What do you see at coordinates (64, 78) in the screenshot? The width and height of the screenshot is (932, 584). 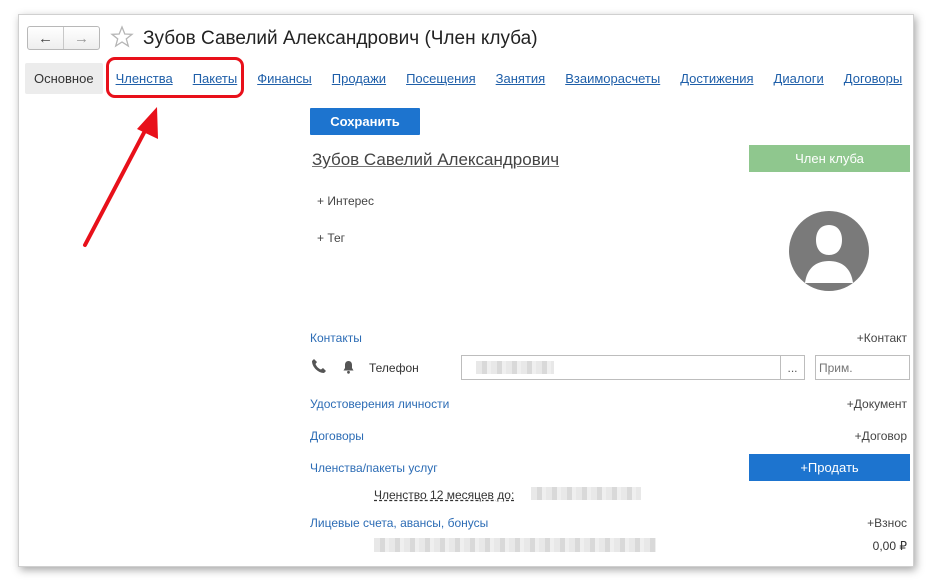 I see `tab-main: Основное` at bounding box center [64, 78].